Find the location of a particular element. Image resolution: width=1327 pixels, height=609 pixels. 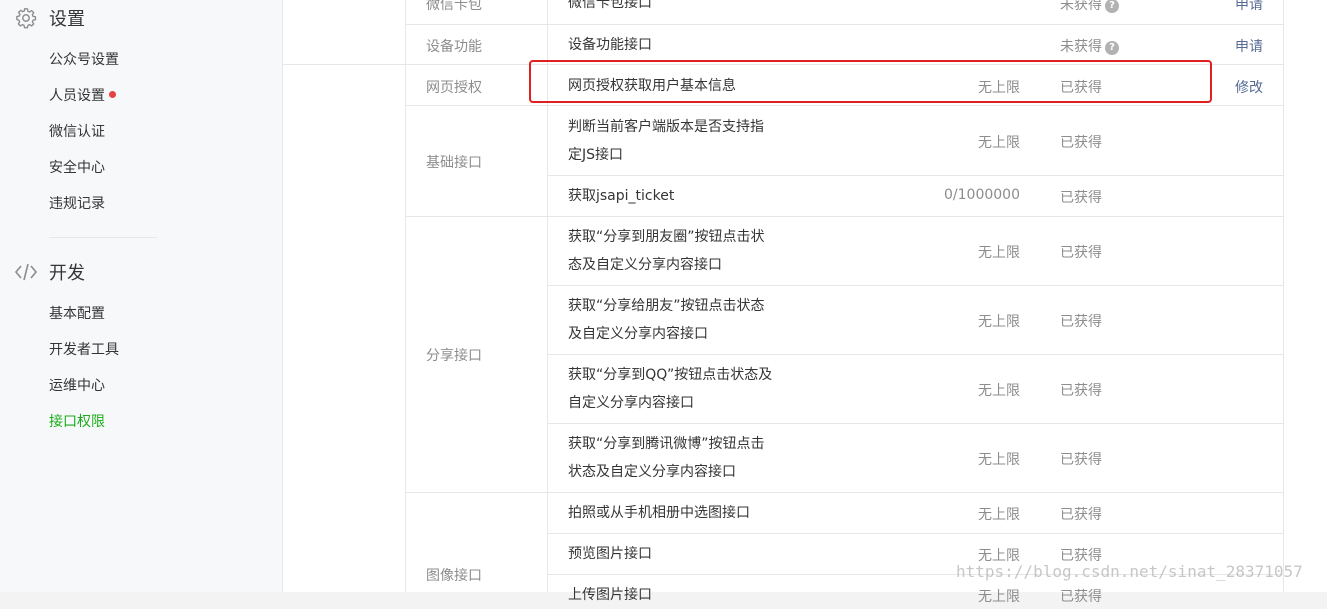

notification-dot-icon is located at coordinates (112, 94).